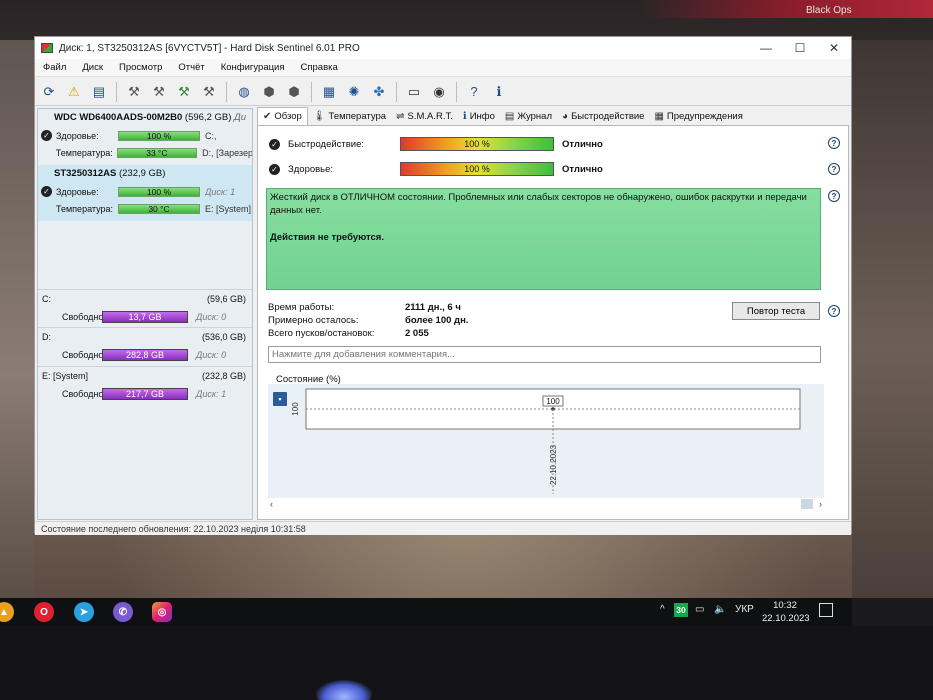  I want to click on volume-card-1: D: (536,0 GB) Свободно 282,8 GB Диск: 0, so click(145, 346).